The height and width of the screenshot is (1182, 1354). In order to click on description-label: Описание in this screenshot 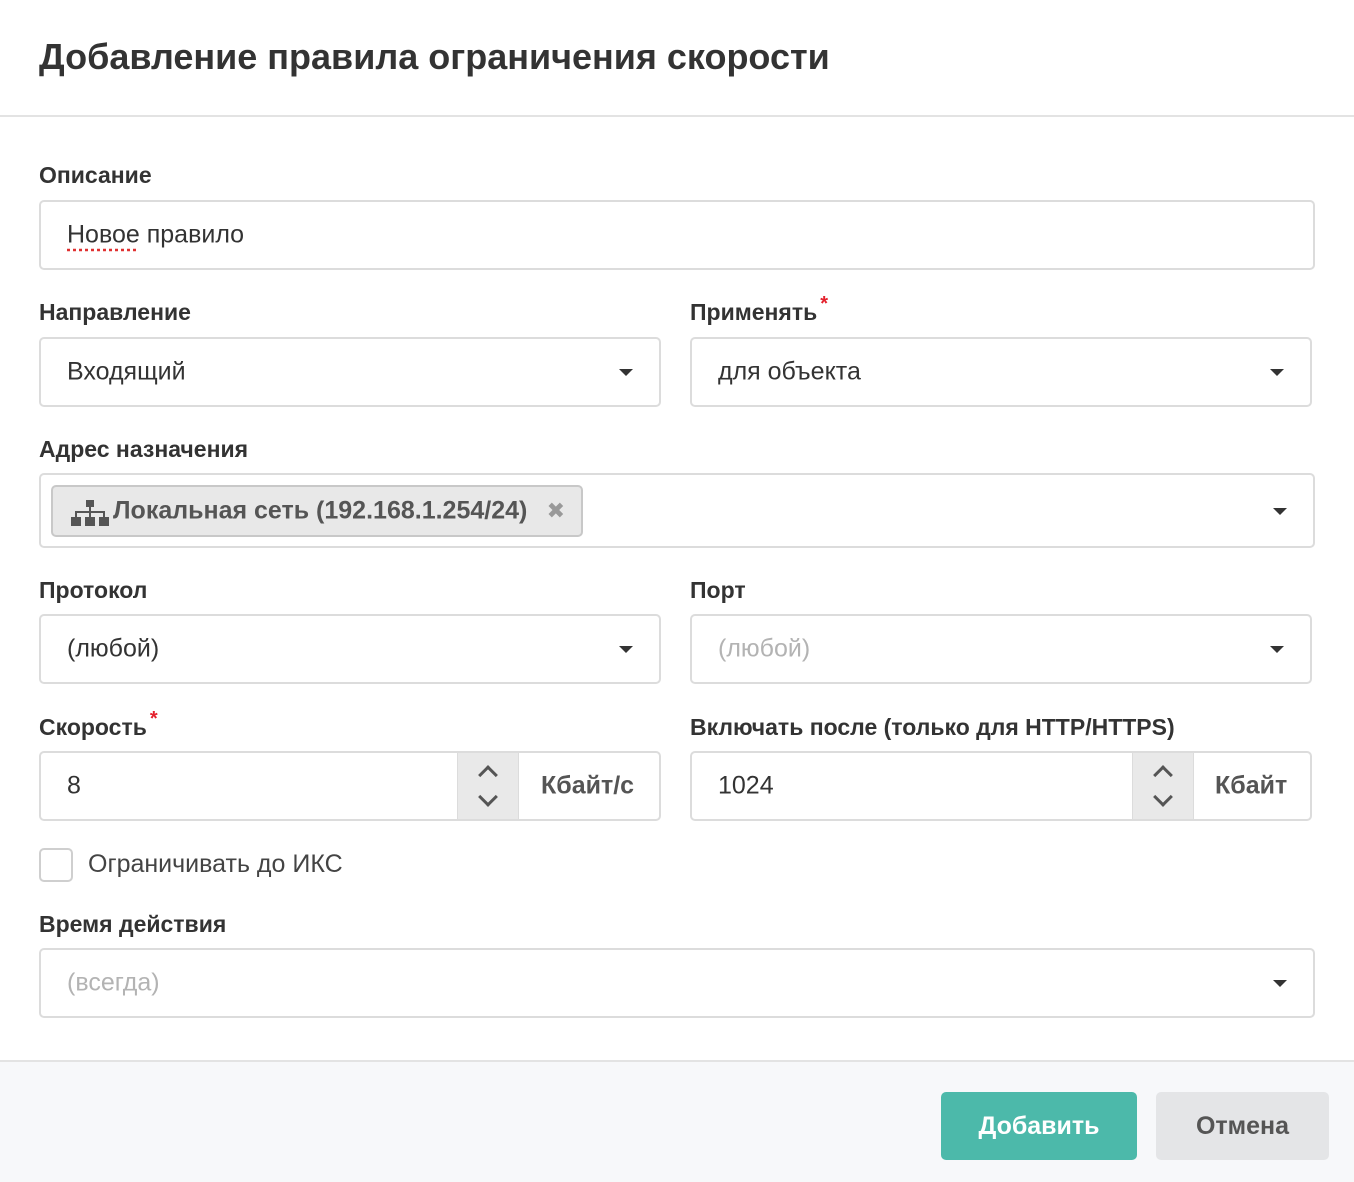, I will do `click(95, 175)`.